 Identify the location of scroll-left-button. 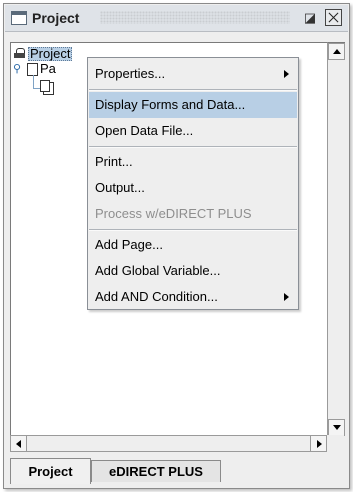
(18, 443).